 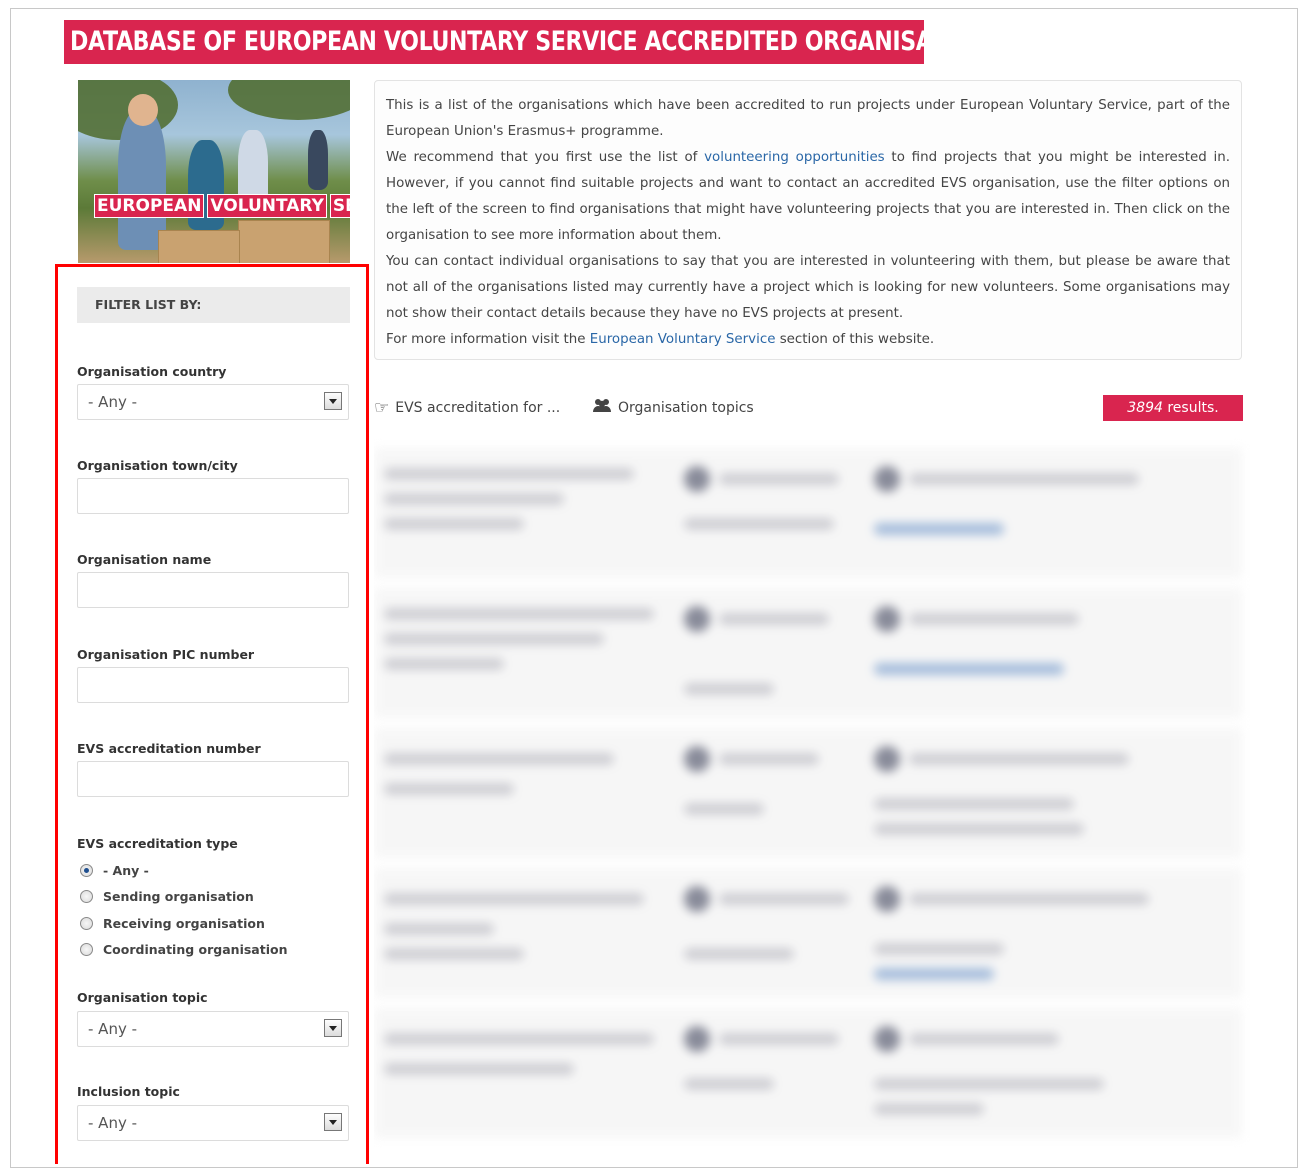 What do you see at coordinates (157, 843) in the screenshot?
I see `accr-type-label: EVS accreditation type` at bounding box center [157, 843].